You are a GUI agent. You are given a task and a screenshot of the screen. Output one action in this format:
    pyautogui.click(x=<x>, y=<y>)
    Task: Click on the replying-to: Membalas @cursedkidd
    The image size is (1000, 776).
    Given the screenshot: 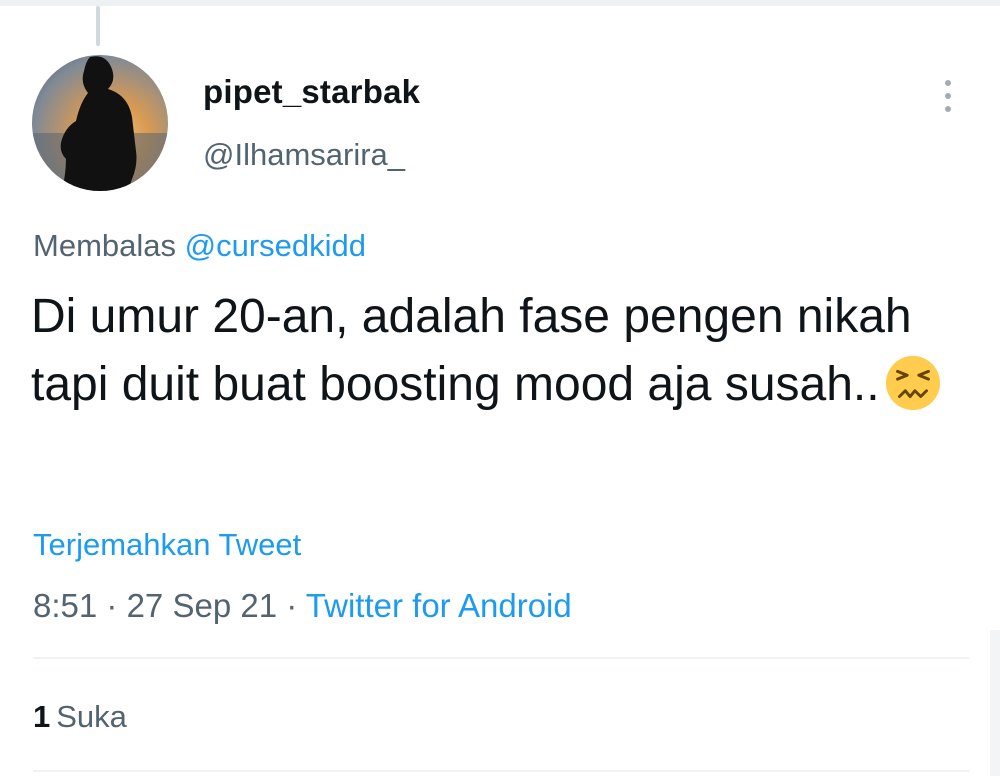 What is the action you would take?
    pyautogui.click(x=199, y=246)
    